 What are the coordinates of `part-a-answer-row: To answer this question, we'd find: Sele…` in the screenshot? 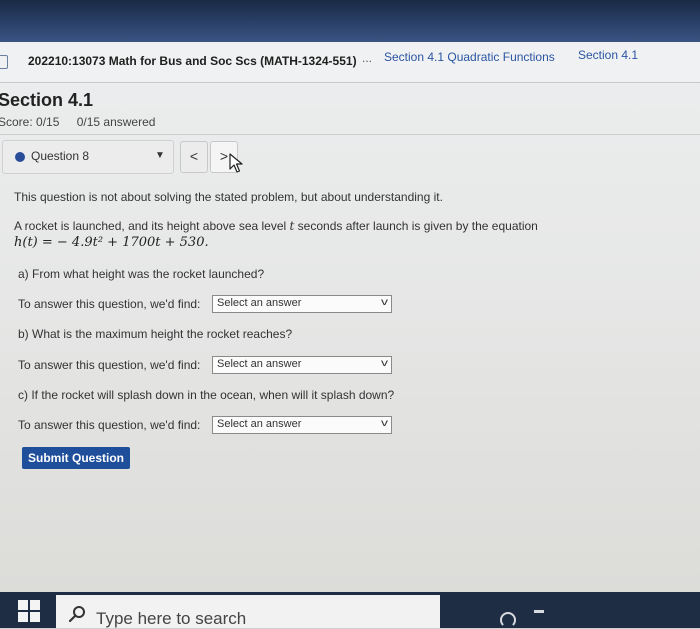 It's located at (208, 305).